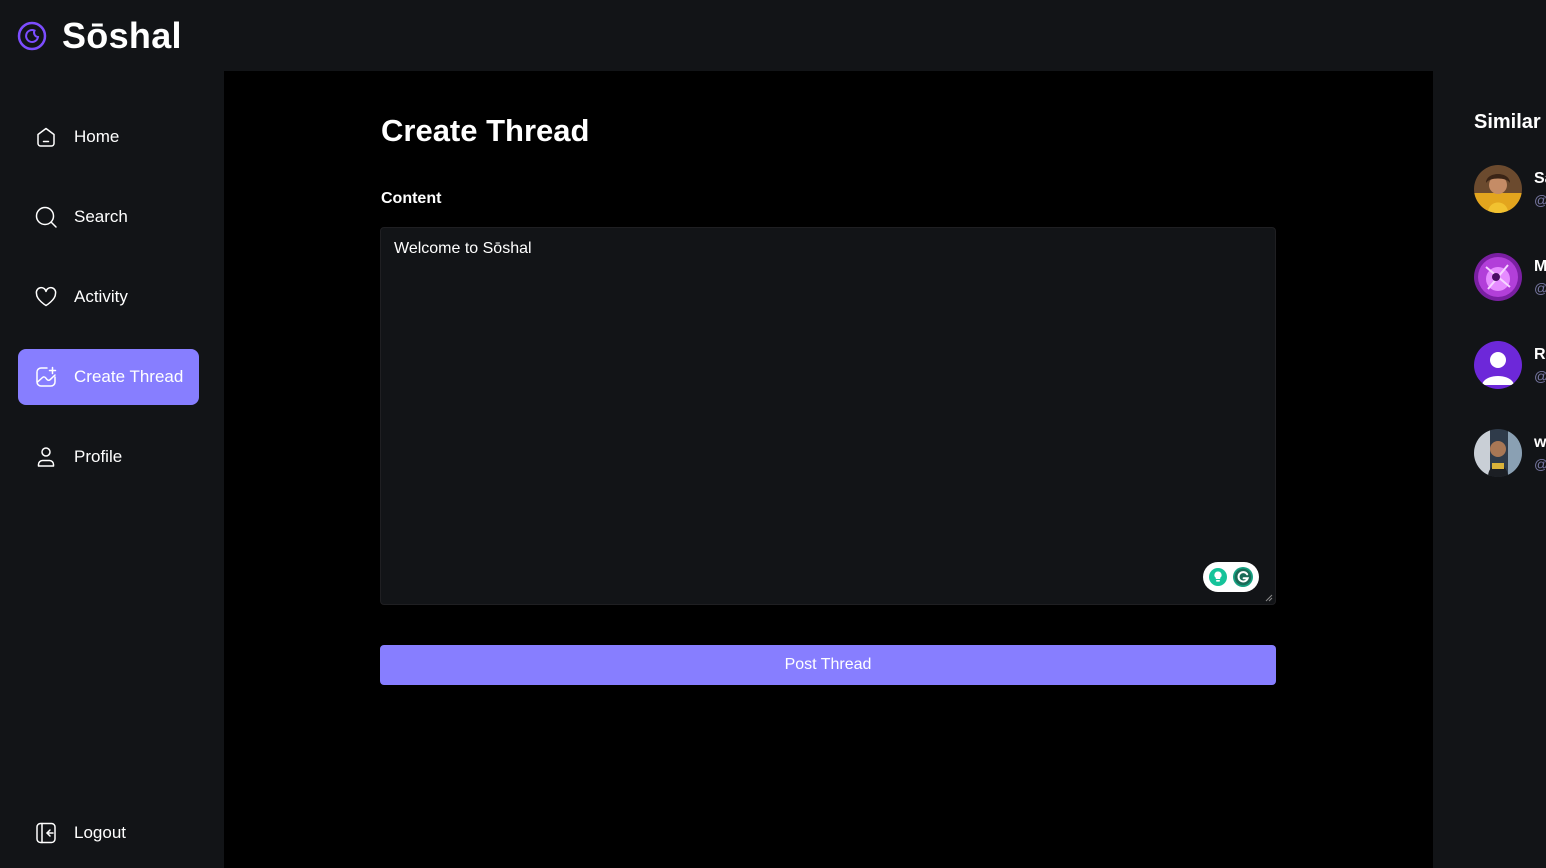 Image resolution: width=1546 pixels, height=868 pixels. What do you see at coordinates (46, 833) in the screenshot?
I see `logout-icon` at bounding box center [46, 833].